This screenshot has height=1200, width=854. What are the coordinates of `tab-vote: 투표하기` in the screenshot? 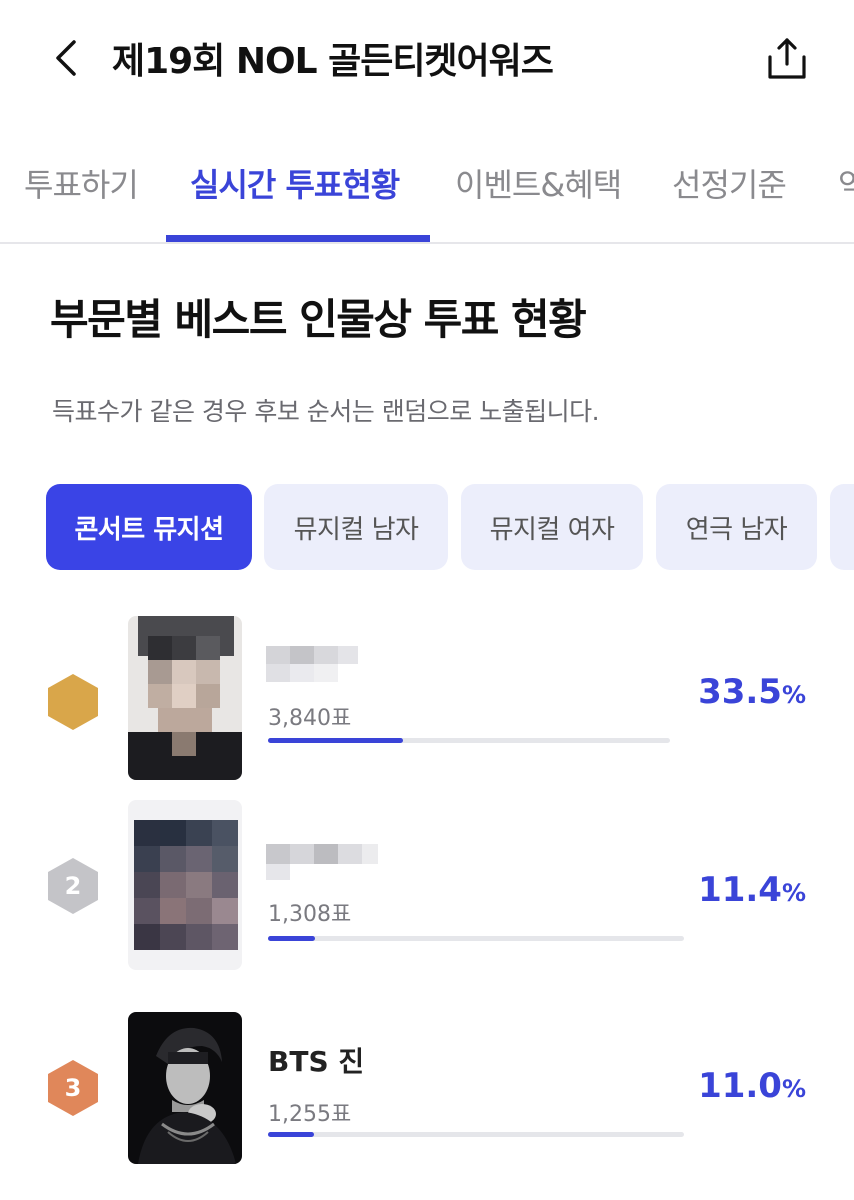 It's located at (81, 183).